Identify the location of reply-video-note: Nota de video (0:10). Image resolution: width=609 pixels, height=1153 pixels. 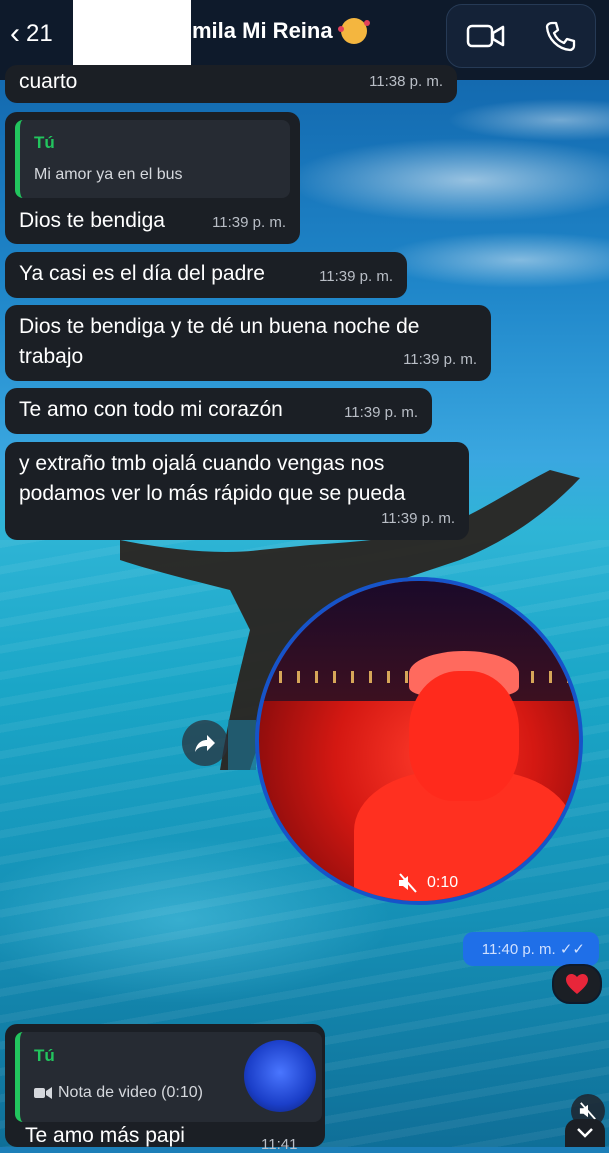
(118, 1093).